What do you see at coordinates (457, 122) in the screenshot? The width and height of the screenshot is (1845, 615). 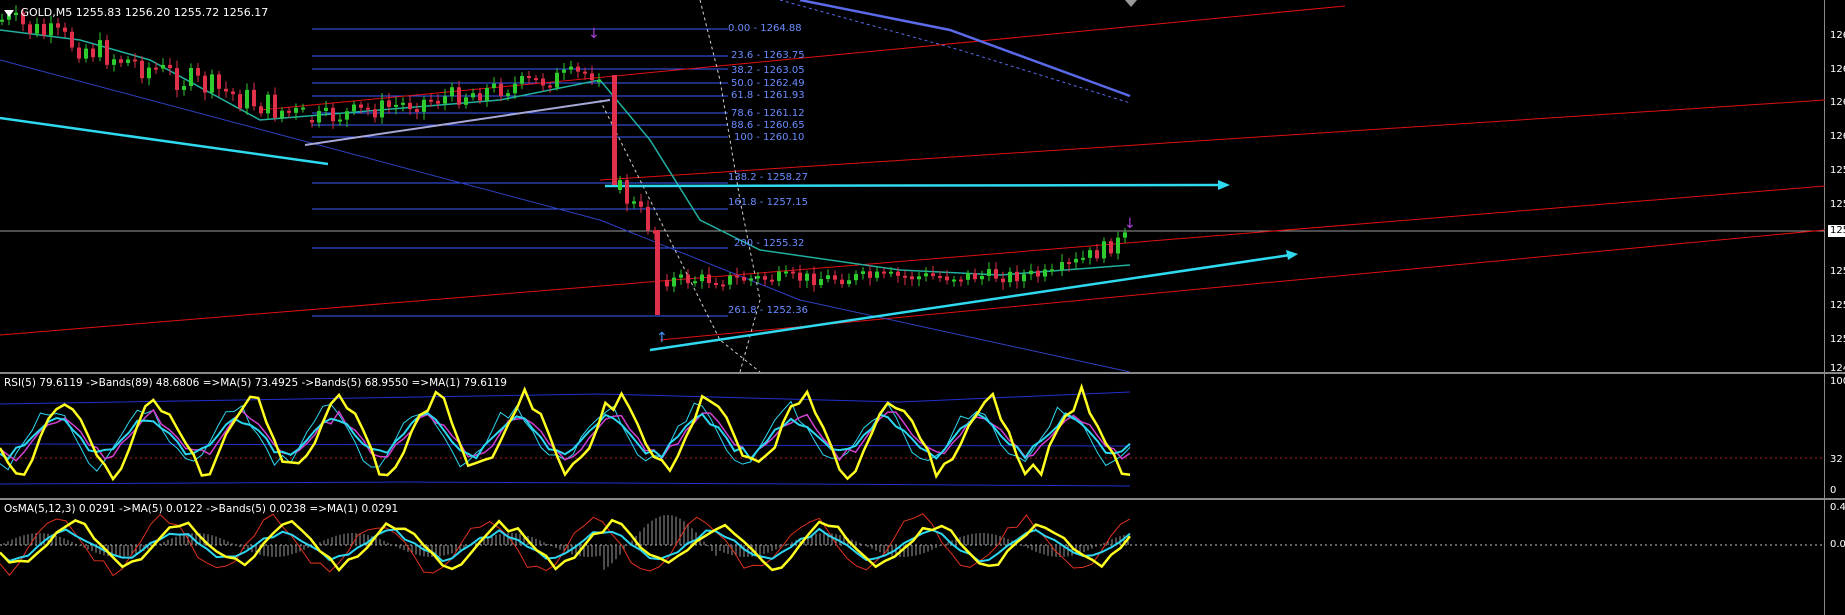 I see `fib-anchor-line` at bounding box center [457, 122].